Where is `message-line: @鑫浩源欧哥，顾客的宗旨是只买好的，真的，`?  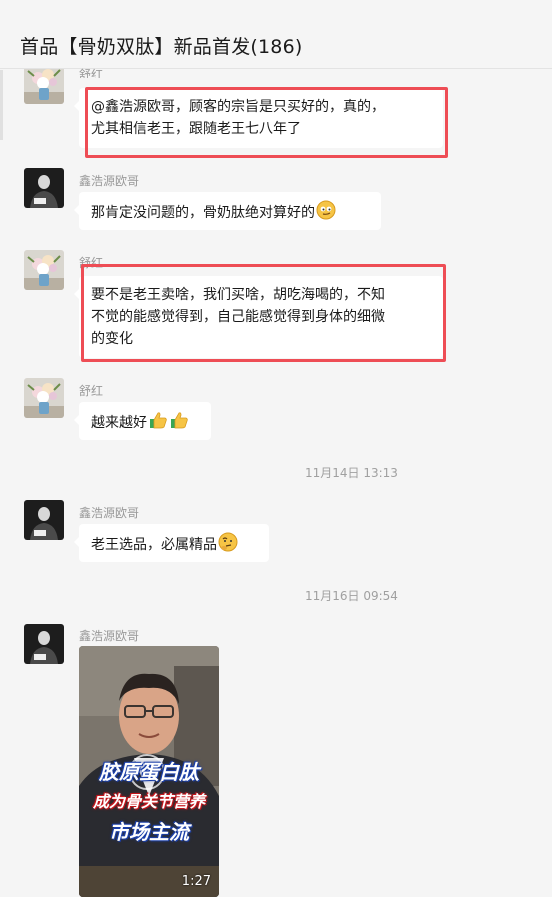
message-line: @鑫浩源欧哥，顾客的宗旨是只买好的，真的， is located at coordinates (238, 107).